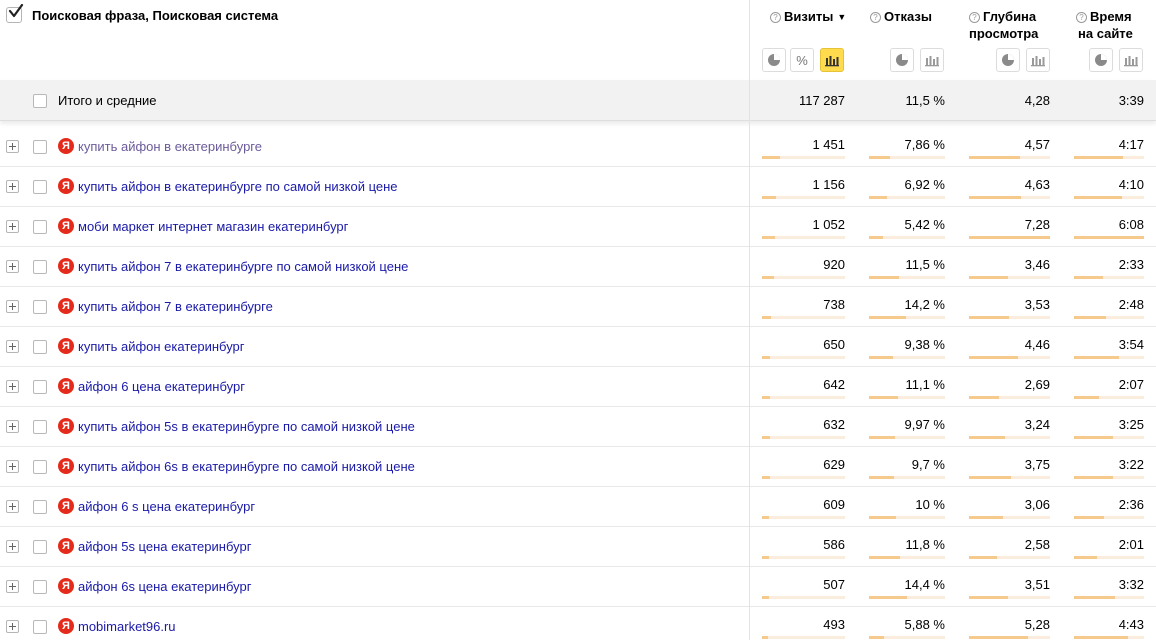 This screenshot has width=1156, height=640. What do you see at coordinates (924, 344) in the screenshot?
I see `cell-bounce: 9,38 %` at bounding box center [924, 344].